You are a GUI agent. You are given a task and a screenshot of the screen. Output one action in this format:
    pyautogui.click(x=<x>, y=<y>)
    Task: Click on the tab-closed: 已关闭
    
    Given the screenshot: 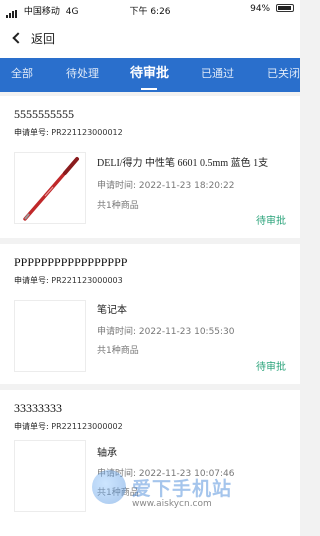 What is the action you would take?
    pyautogui.click(x=283, y=75)
    